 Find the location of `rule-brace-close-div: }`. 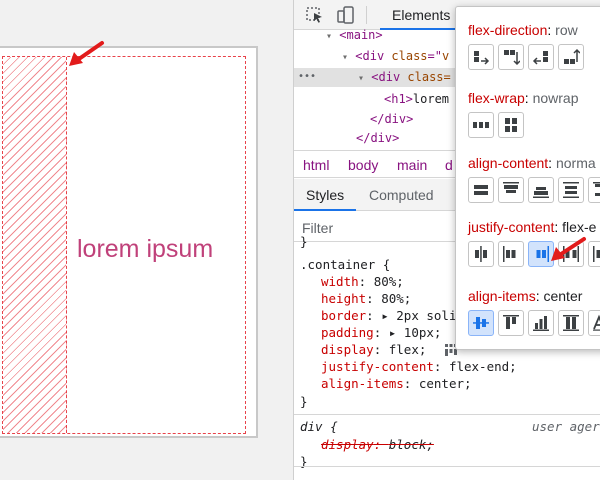

rule-brace-close-div: } is located at coordinates (304, 461).